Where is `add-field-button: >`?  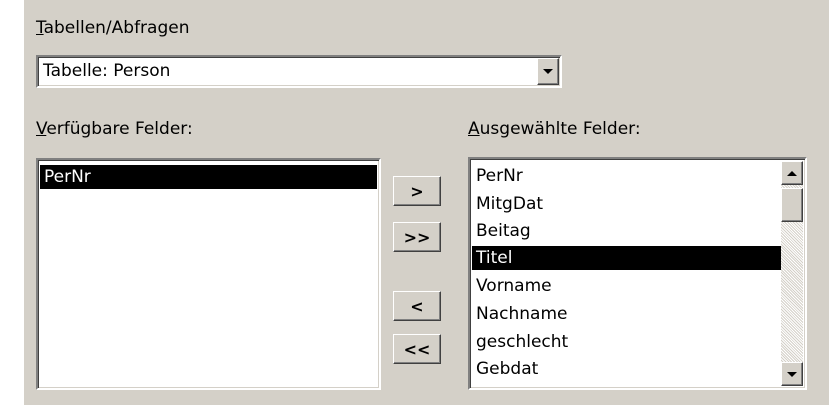
add-field-button: > is located at coordinates (417, 191).